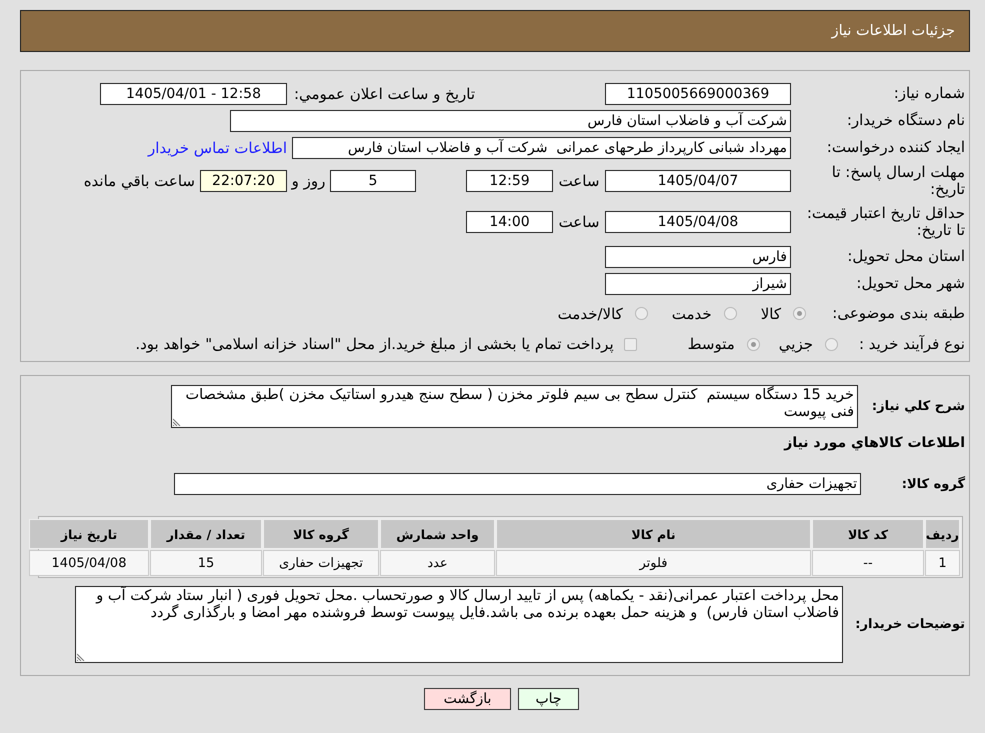 Image resolution: width=985 pixels, height=733 pixels. I want to click on validity-date-field: 1405/04/08, so click(698, 222).